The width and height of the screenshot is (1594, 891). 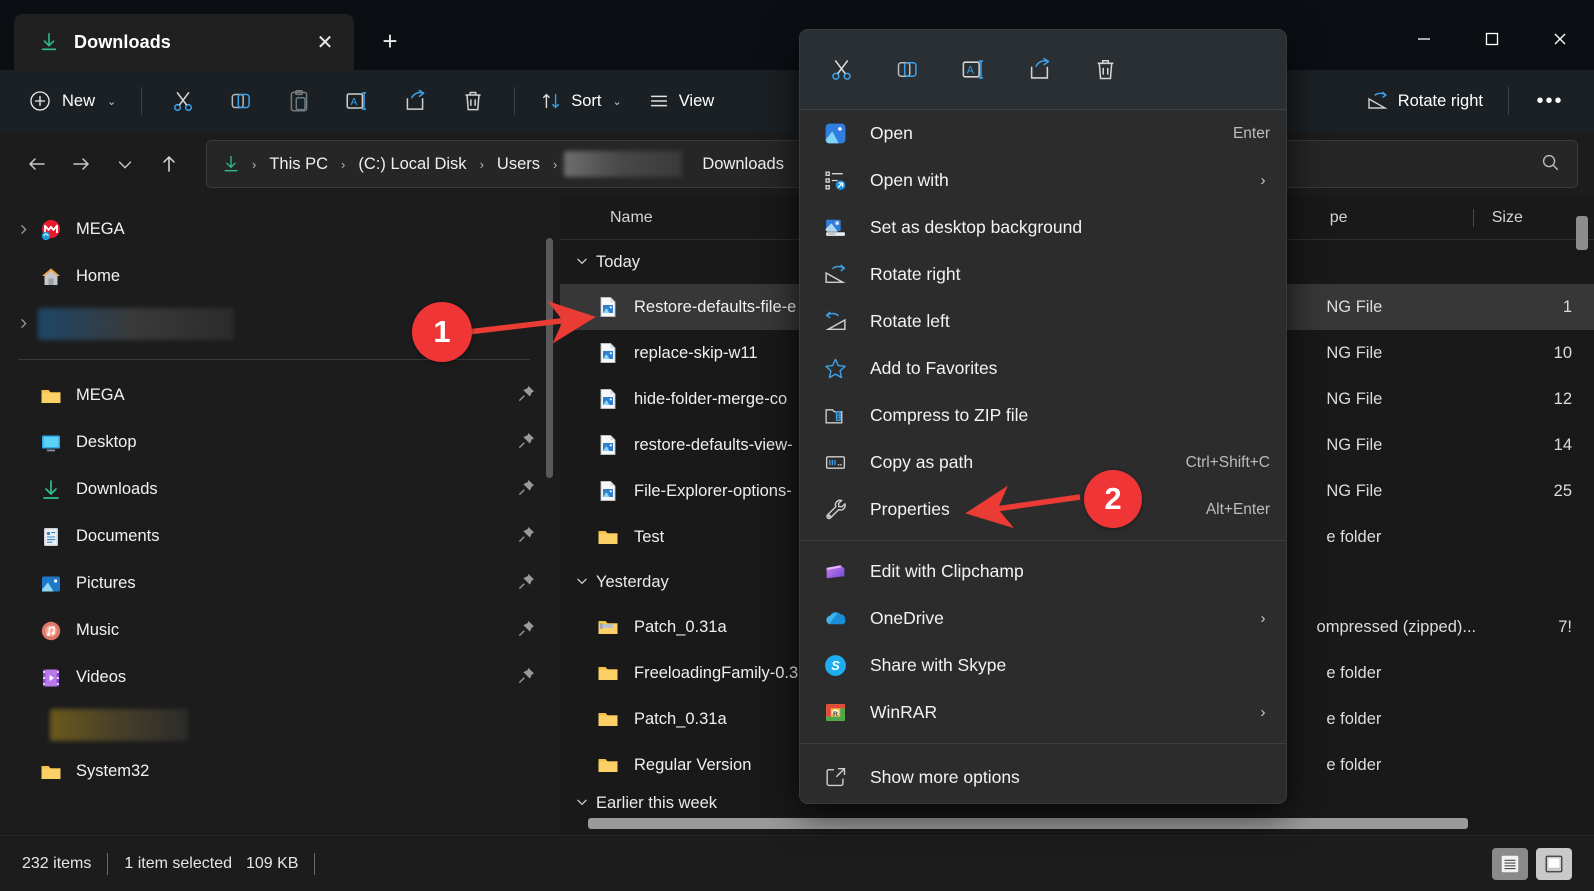 I want to click on context-menu-item-set-desktop-background: Set as desktop background, so click(x=1043, y=227).